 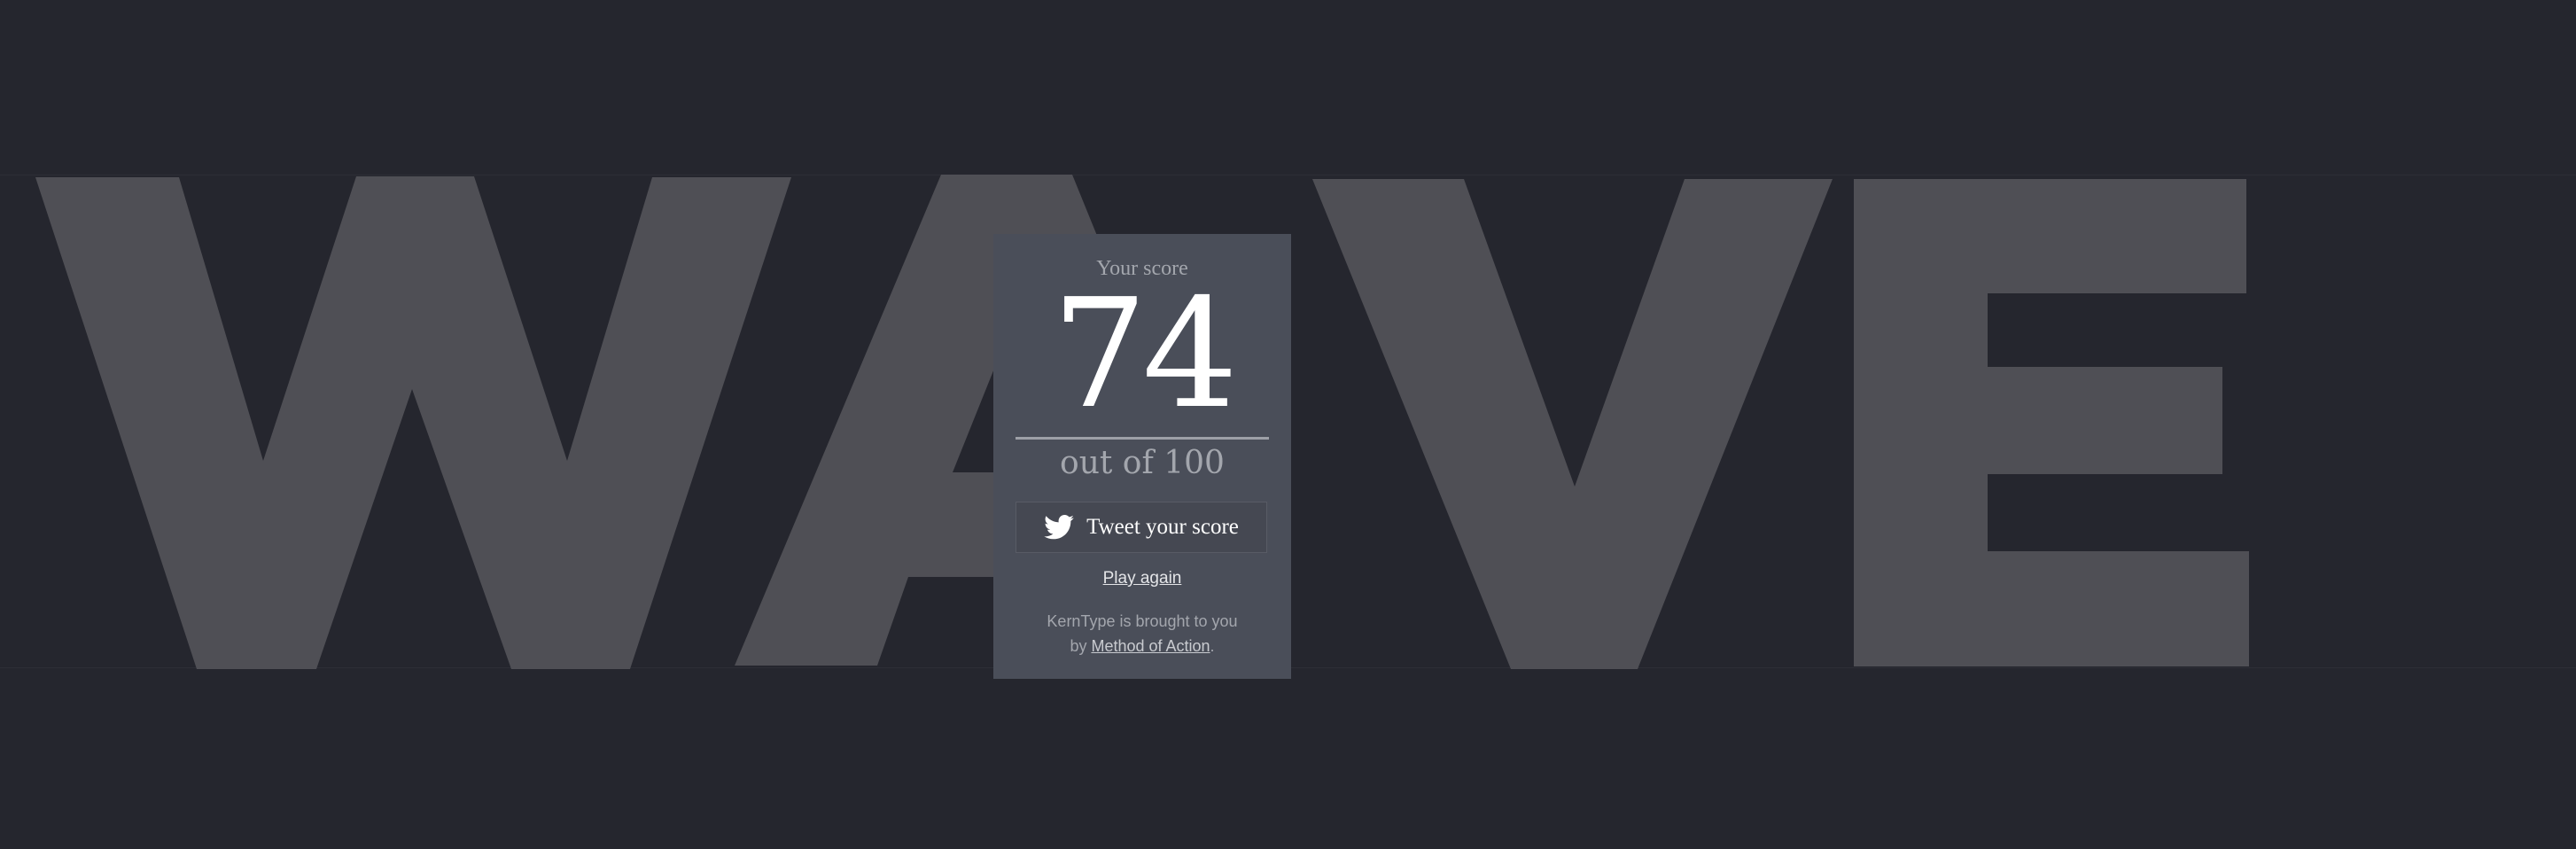 I want to click on credit-suffix: ., so click(x=1212, y=646).